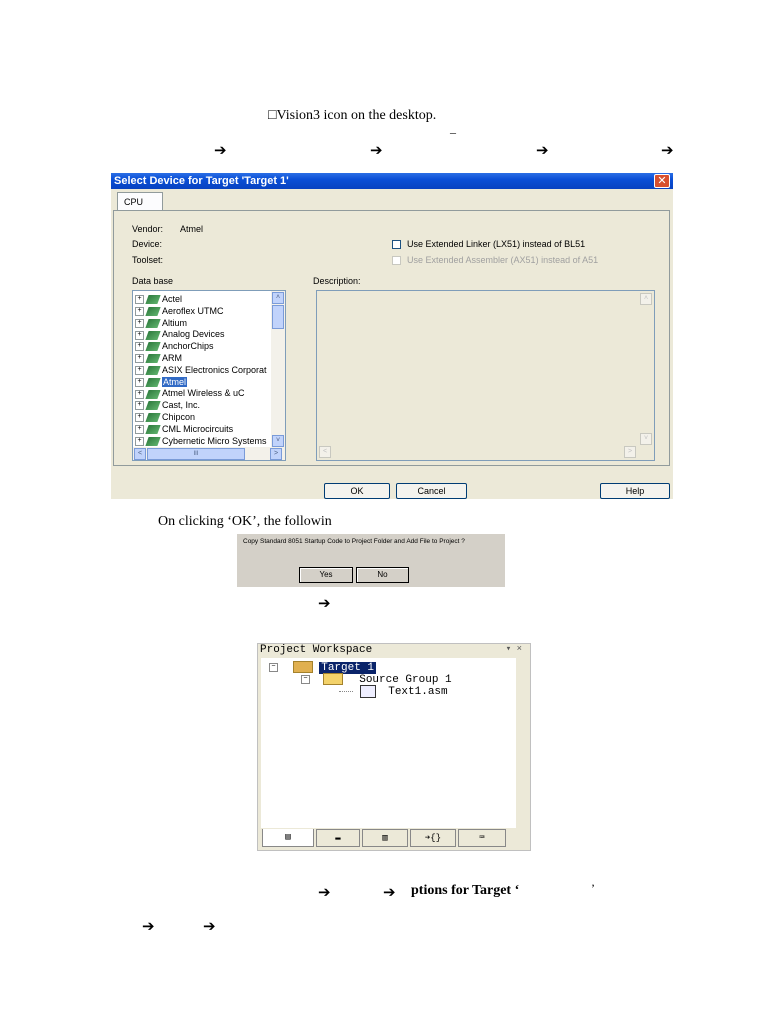 This screenshot has height=1024, width=768. I want to click on vendor-list-item: + ARM, so click(158, 358).